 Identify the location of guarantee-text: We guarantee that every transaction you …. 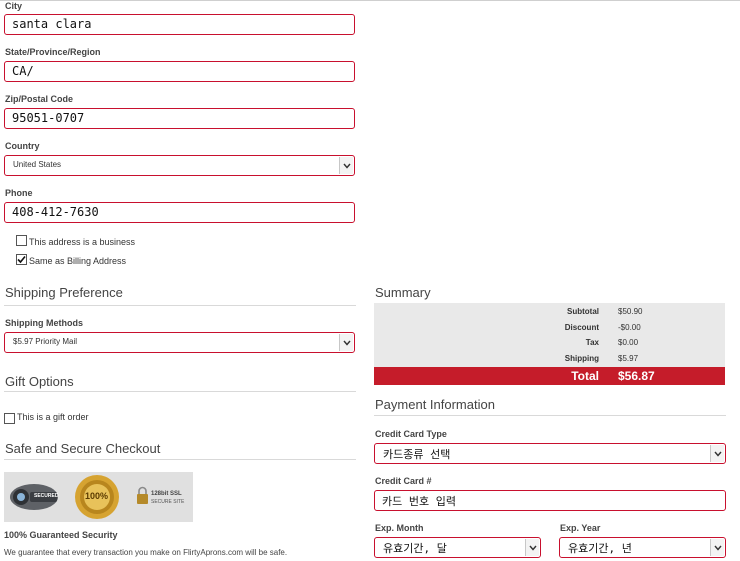
(146, 552).